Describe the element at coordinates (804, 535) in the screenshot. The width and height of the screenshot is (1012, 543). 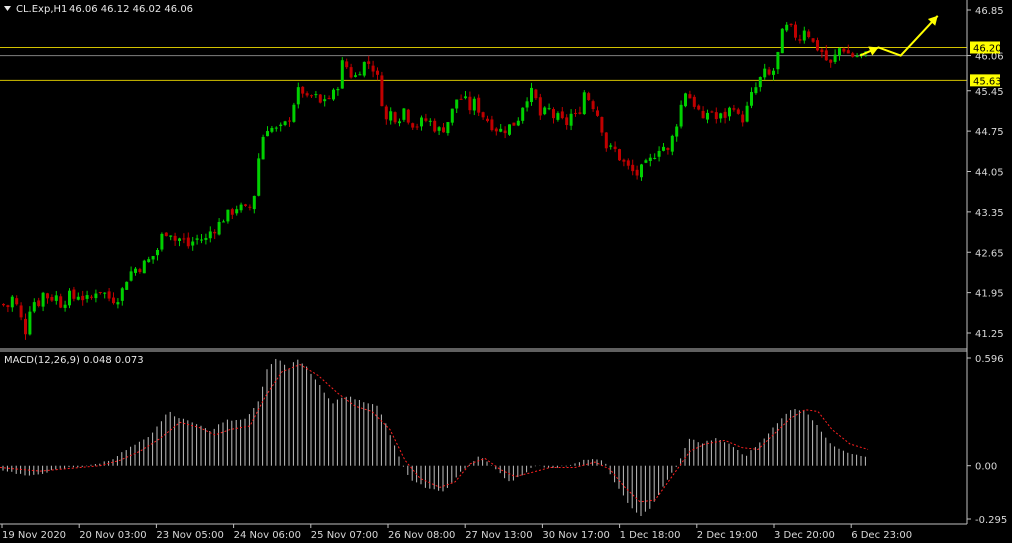
I see `time-tick-label: 3 Dec 20:00` at that location.